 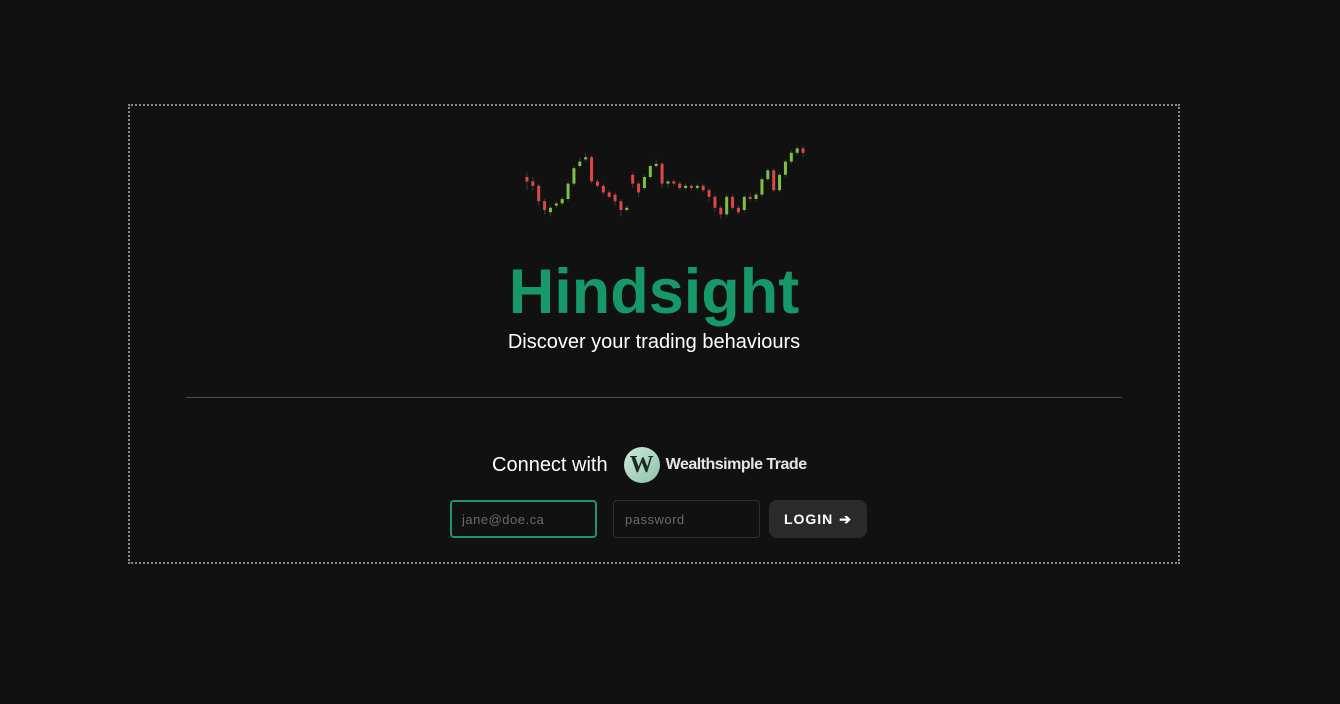 I want to click on wealthsimple-w-icon: W, so click(x=641, y=465).